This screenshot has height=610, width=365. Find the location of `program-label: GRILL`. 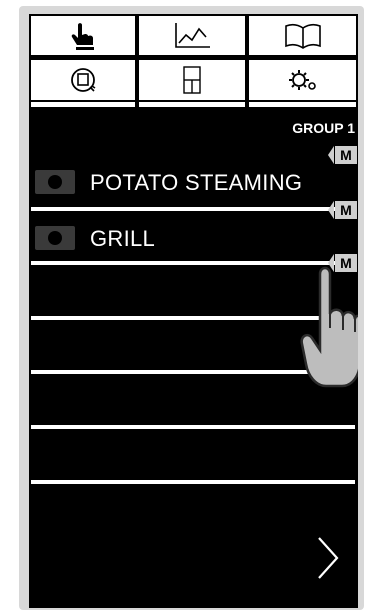

program-label: GRILL is located at coordinates (123, 238).